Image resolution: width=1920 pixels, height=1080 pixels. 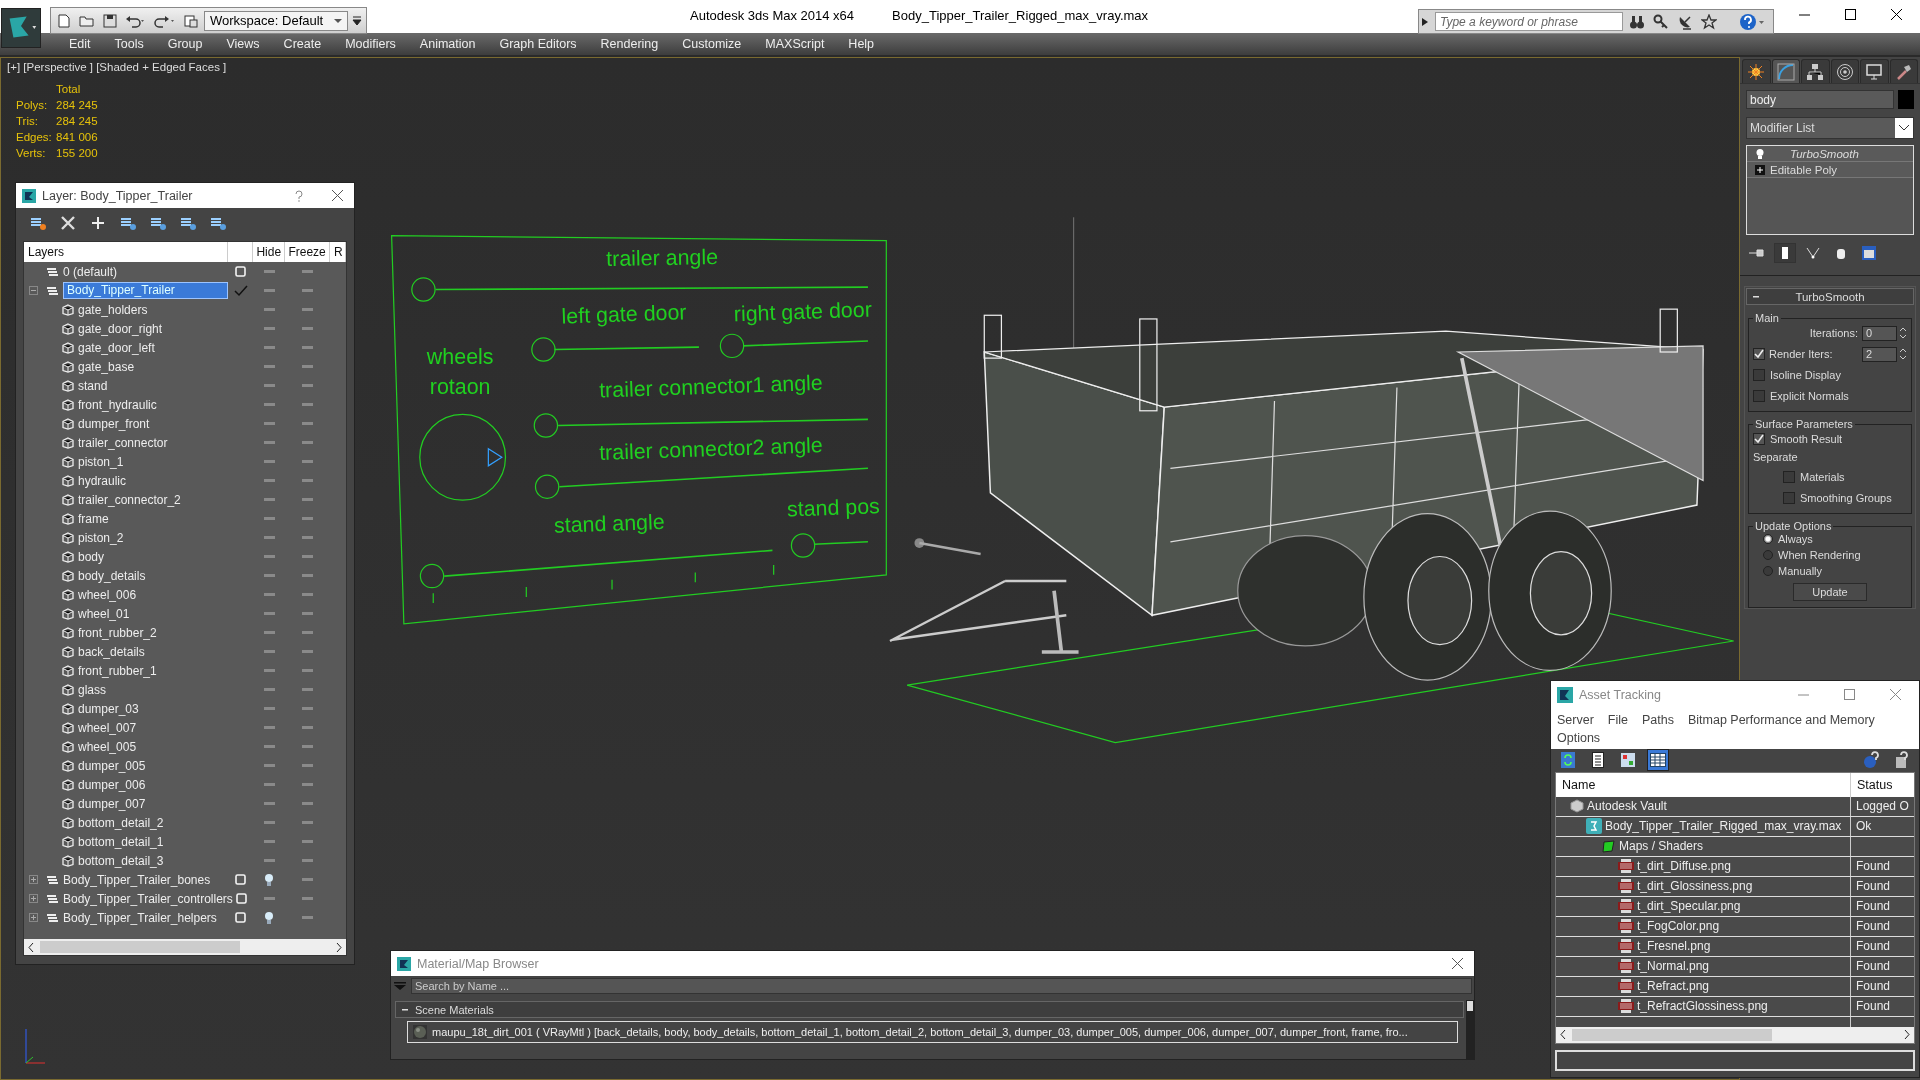 I want to click on collapse-icon, so click(x=405, y=1009).